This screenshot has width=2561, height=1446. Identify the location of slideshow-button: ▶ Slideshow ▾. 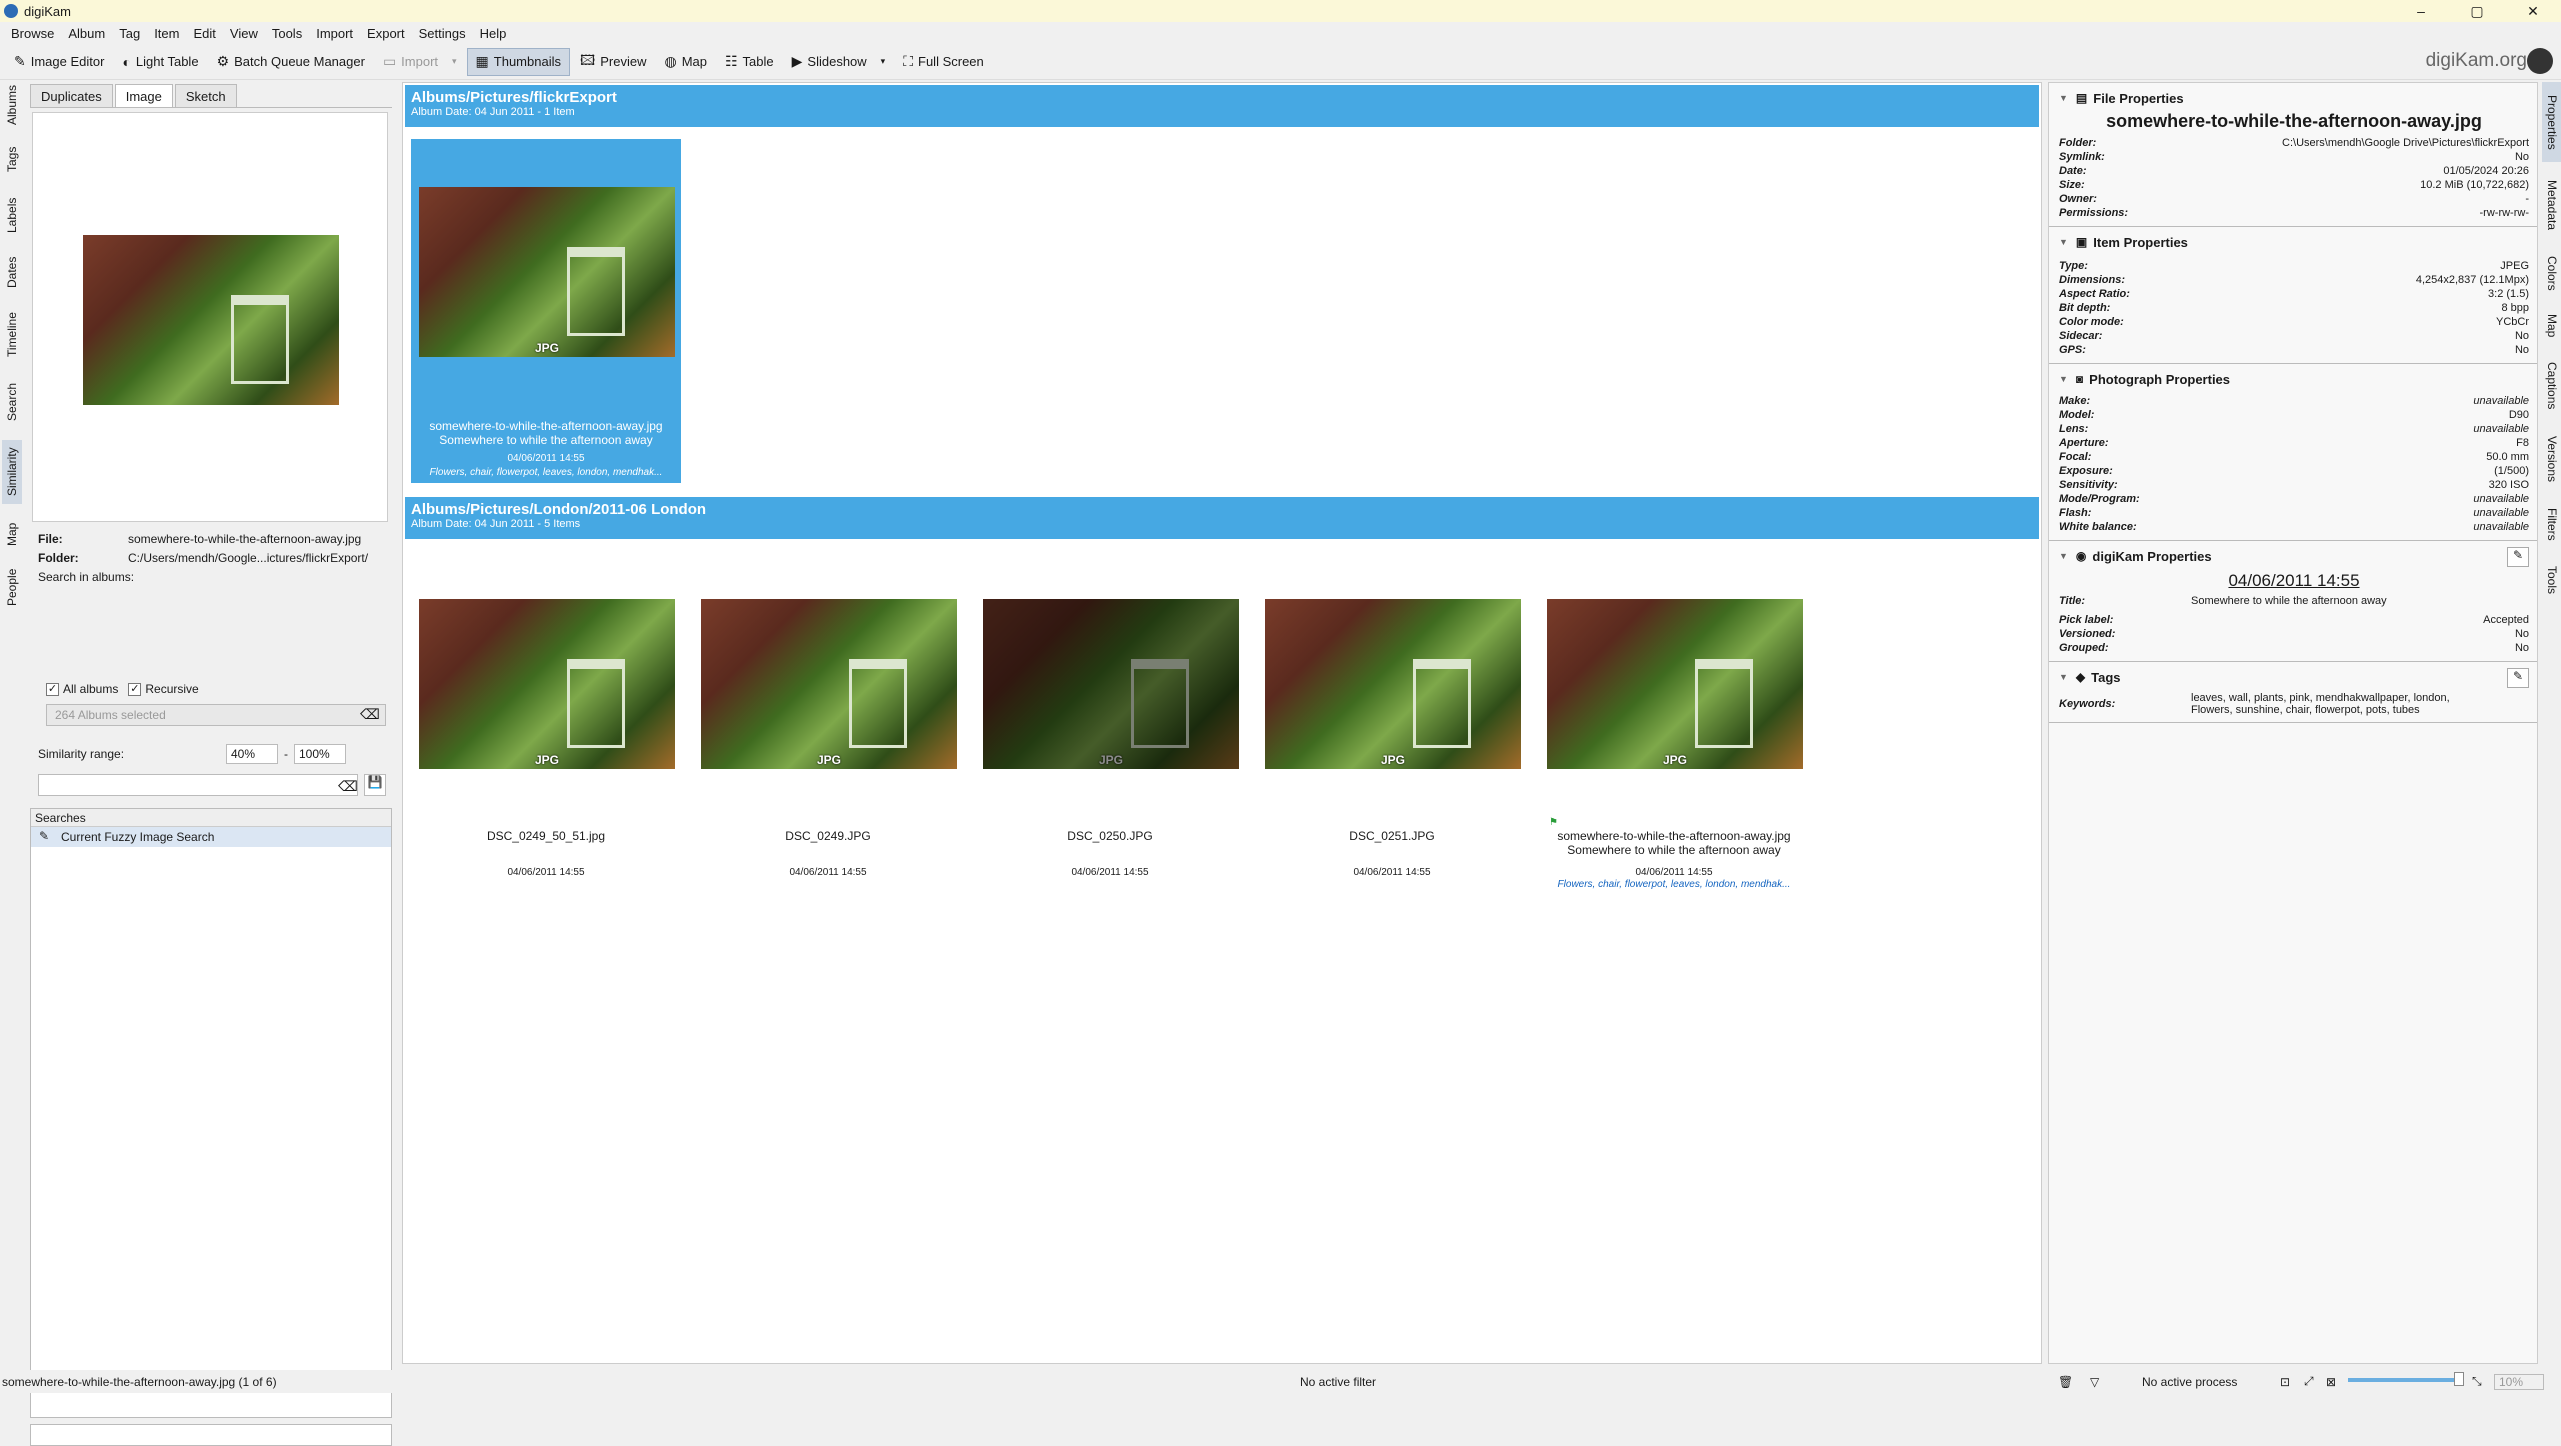
(839, 62).